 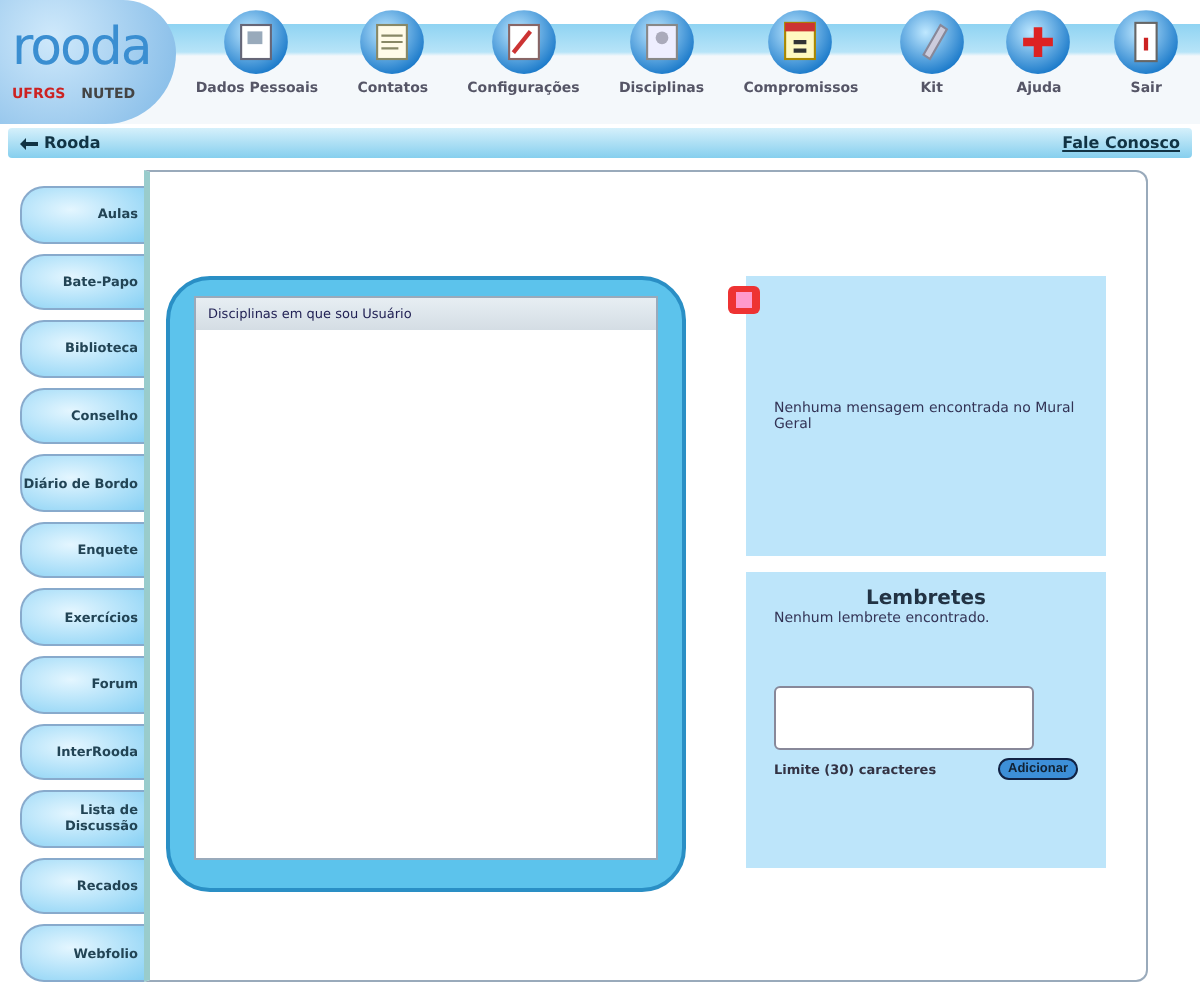 I want to click on reminders-title: Lembretes, so click(x=926, y=599).